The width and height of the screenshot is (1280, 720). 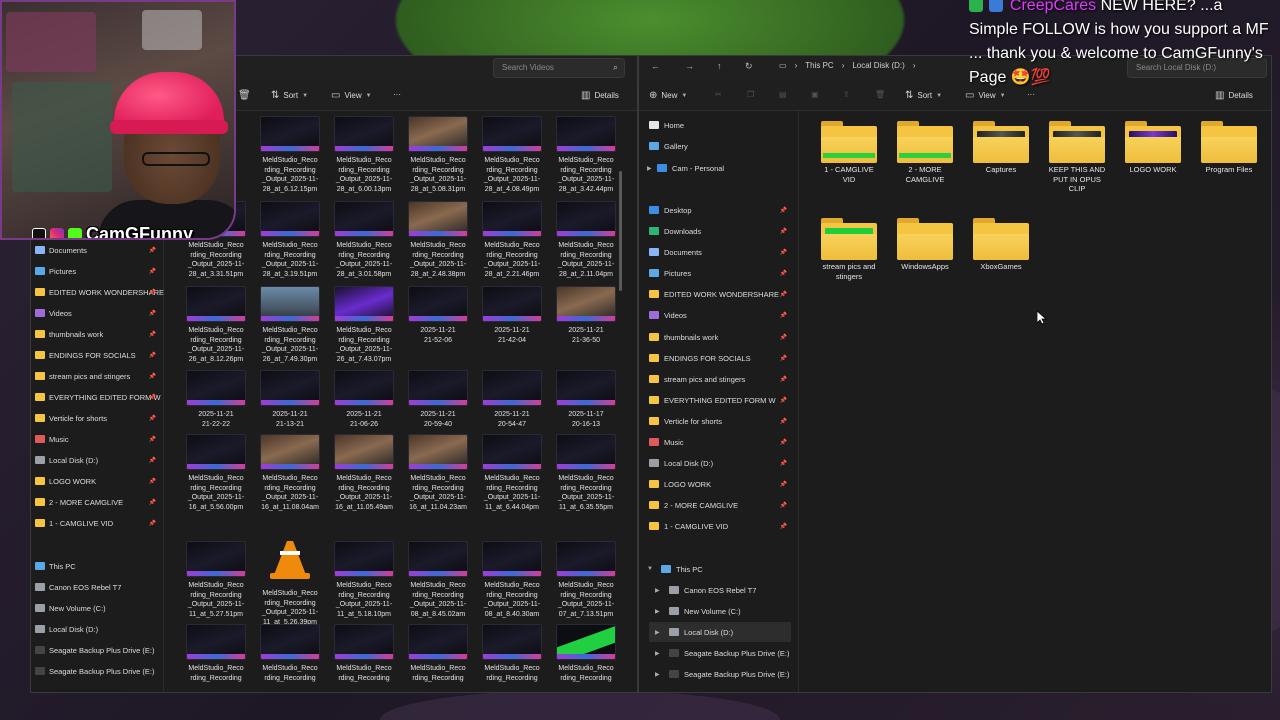 What do you see at coordinates (620, 231) in the screenshot?
I see `vertical-scrollbar` at bounding box center [620, 231].